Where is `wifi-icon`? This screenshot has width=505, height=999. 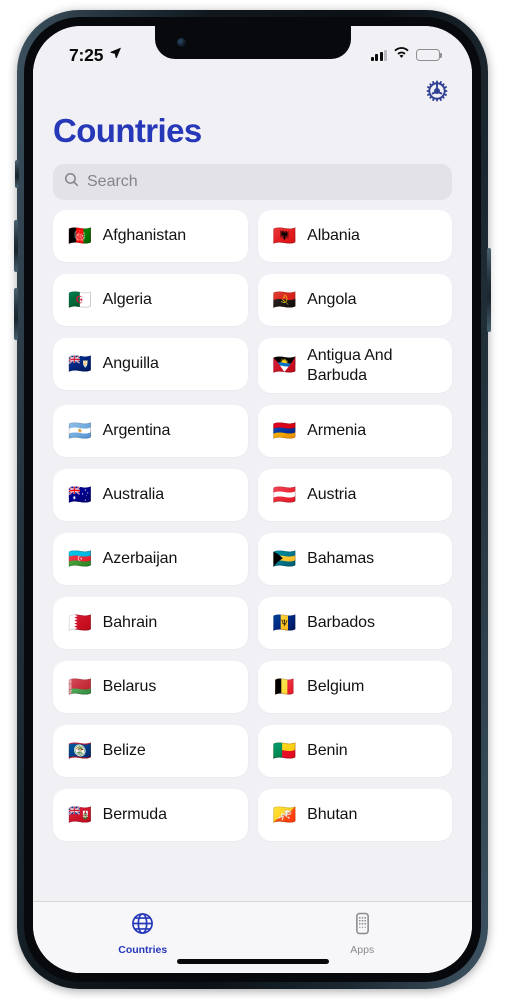 wifi-icon is located at coordinates (401, 55).